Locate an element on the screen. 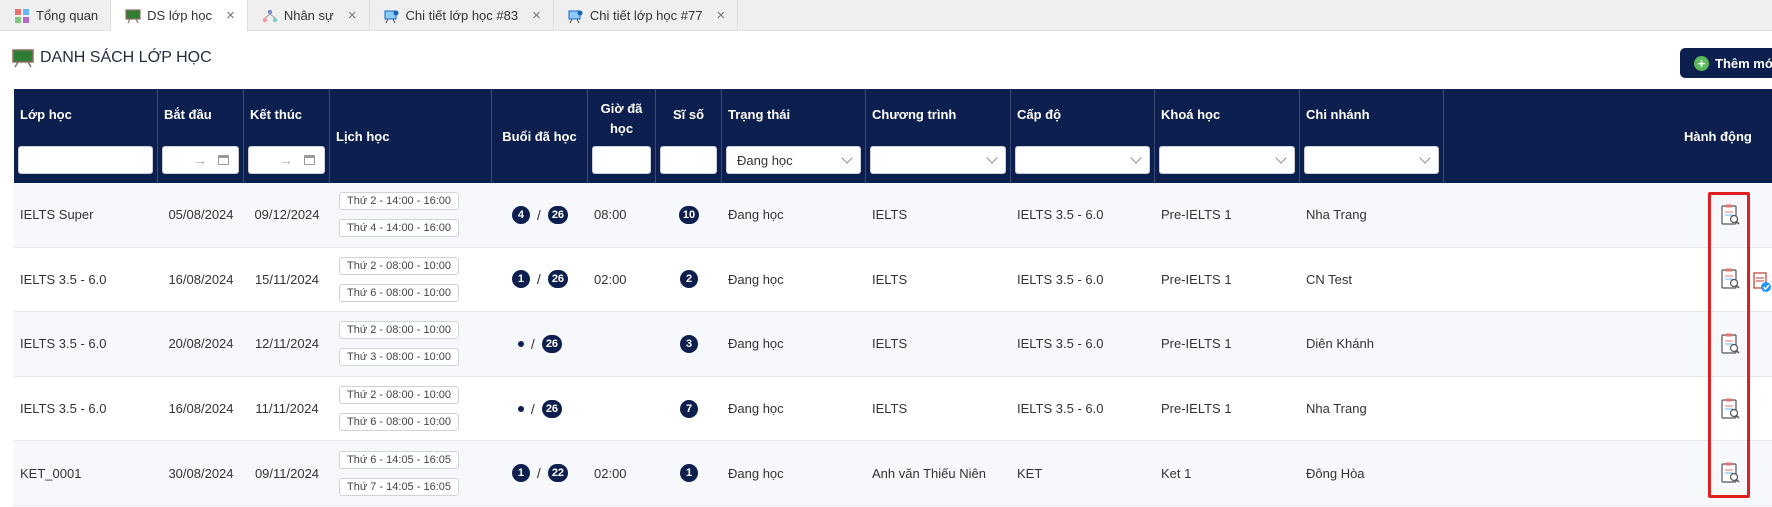 This screenshot has width=1772, height=507. cell-hours: 08:00 is located at coordinates (610, 215).